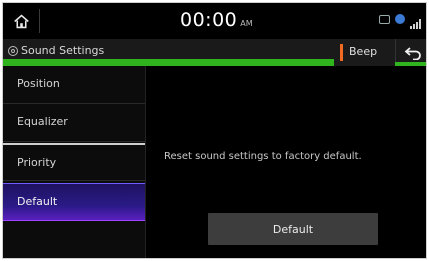 This screenshot has height=261, width=429. Describe the element at coordinates (38, 83) in the screenshot. I see `sidebar-item-label: Position` at that location.